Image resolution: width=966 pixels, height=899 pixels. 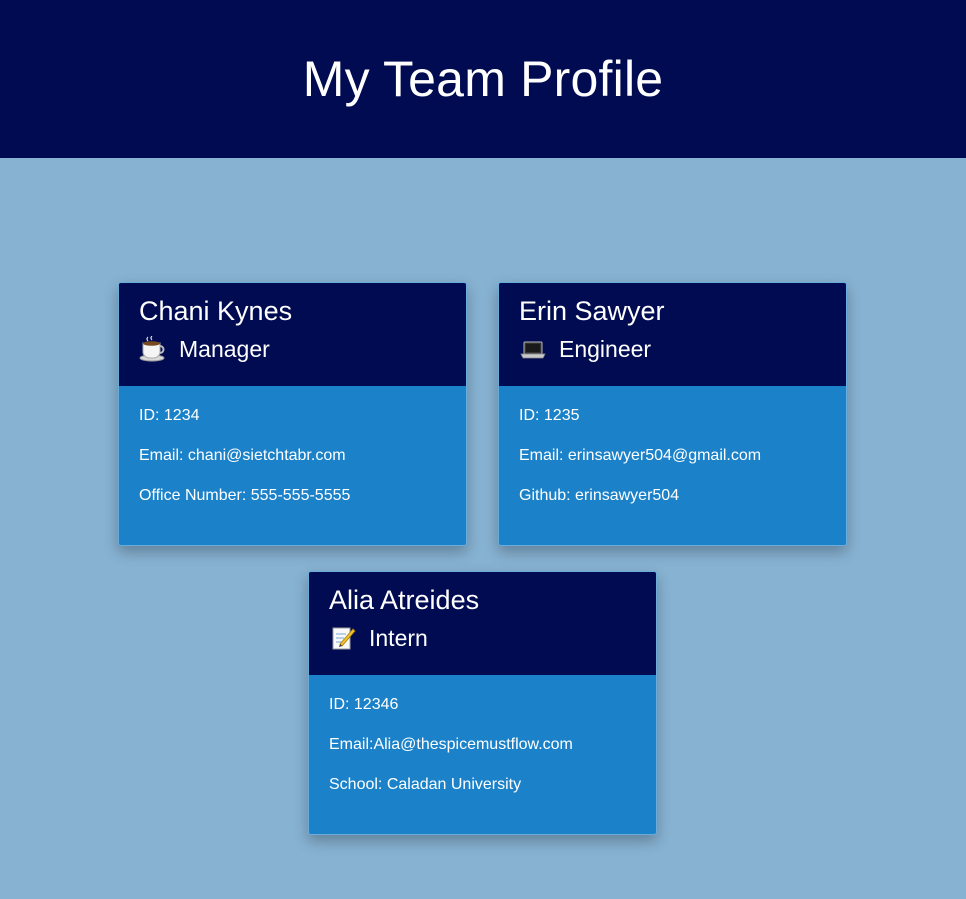 I want to click on employee-name: Alia Atreides, so click(x=404, y=600).